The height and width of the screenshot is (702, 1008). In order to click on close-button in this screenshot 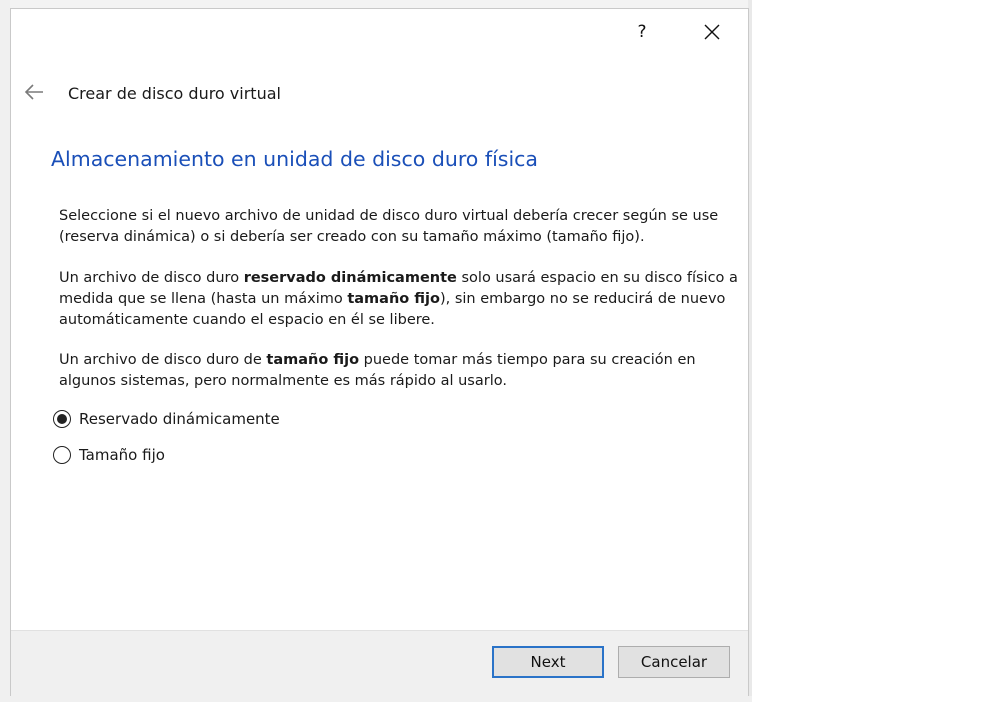, I will do `click(712, 32)`.